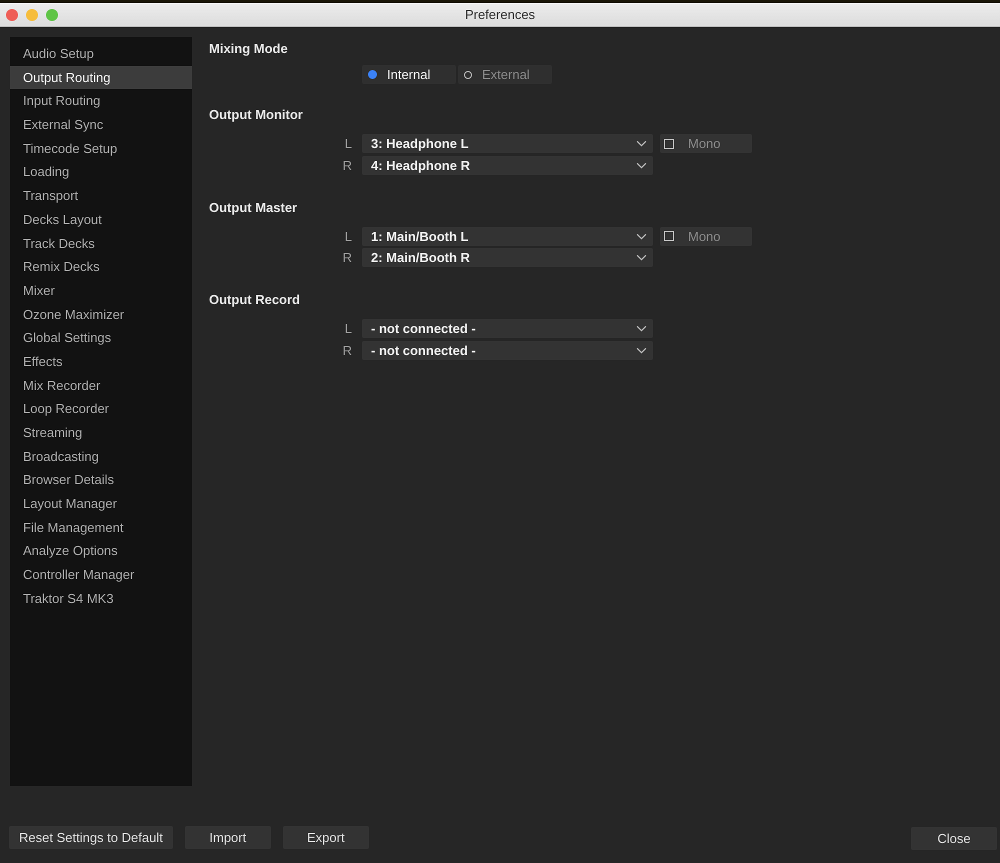 This screenshot has width=1000, height=863. Describe the element at coordinates (507, 165) in the screenshot. I see `output-dropdown: 4: Headphone R` at that location.